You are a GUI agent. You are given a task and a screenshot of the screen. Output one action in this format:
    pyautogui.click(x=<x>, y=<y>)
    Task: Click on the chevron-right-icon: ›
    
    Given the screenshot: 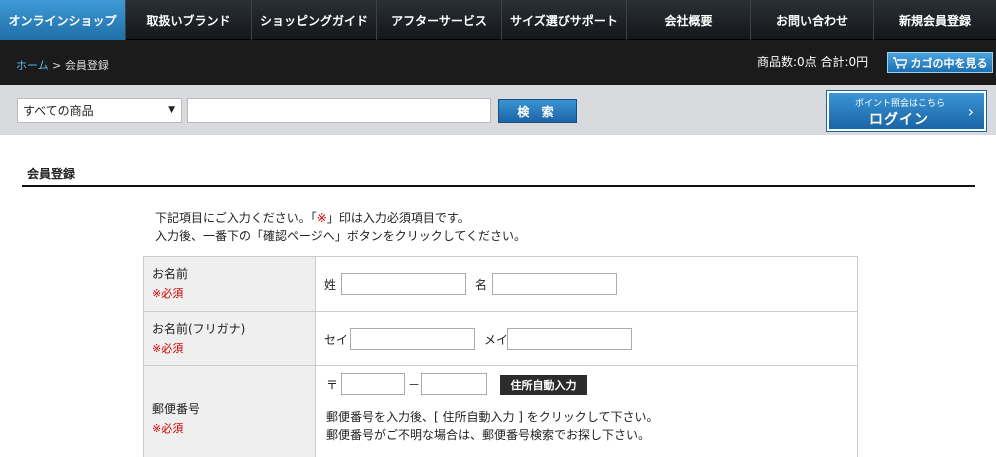 What is the action you would take?
    pyautogui.click(x=970, y=111)
    